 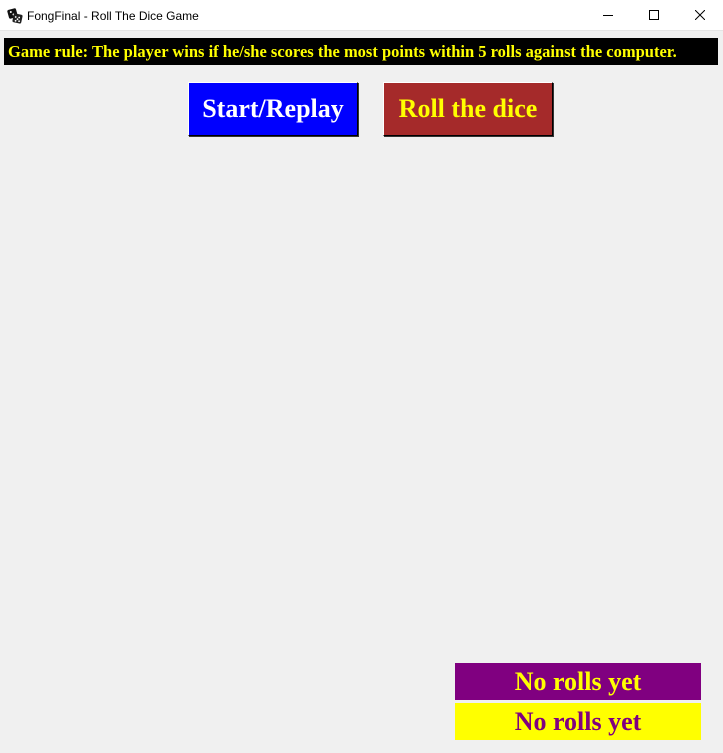 I want to click on maximize-icon, so click(x=654, y=15).